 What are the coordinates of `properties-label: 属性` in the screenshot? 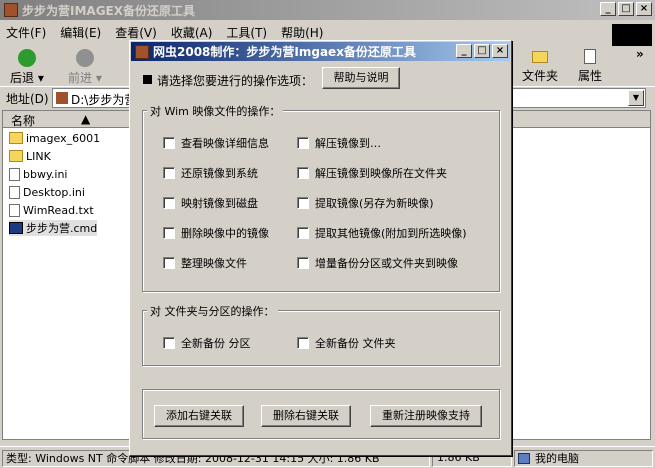 It's located at (590, 76).